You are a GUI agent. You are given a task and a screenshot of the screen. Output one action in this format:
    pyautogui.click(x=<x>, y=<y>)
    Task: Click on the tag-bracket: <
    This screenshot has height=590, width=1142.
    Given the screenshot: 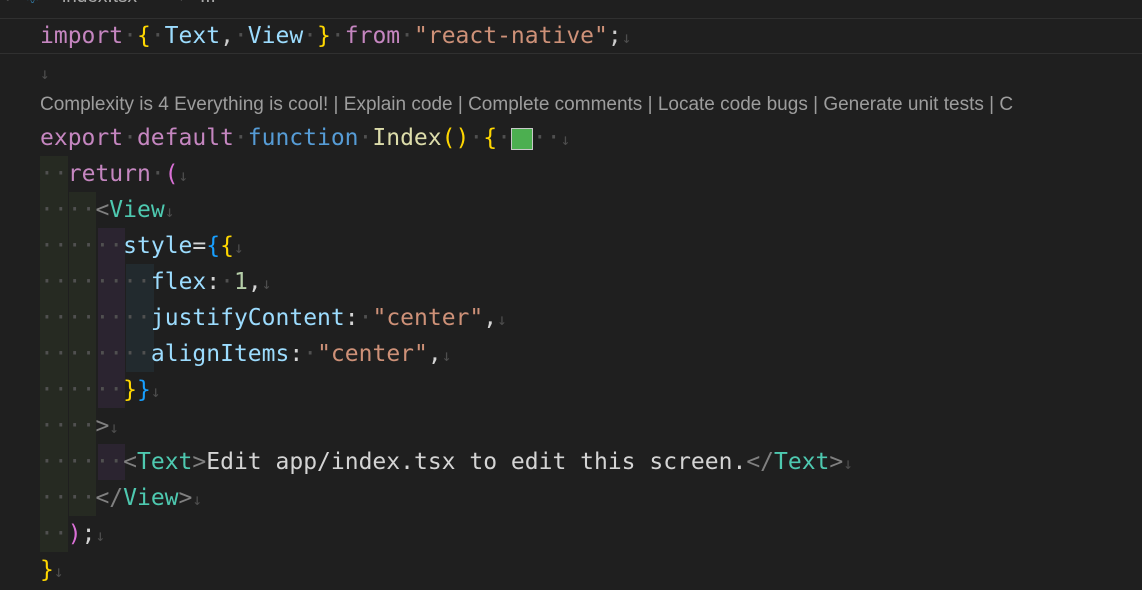 What is the action you would take?
    pyautogui.click(x=102, y=210)
    